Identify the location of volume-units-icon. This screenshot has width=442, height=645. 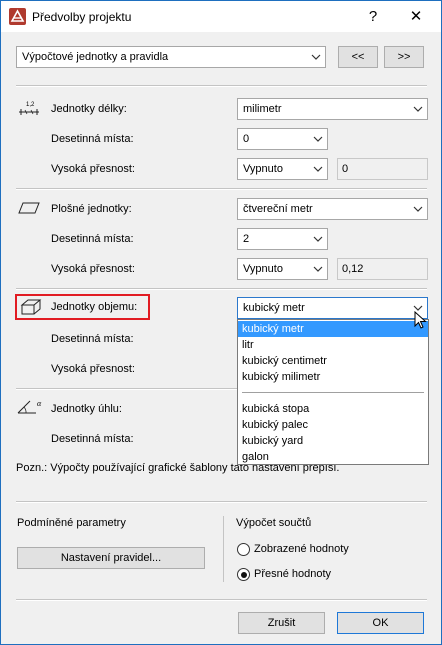
(31, 307).